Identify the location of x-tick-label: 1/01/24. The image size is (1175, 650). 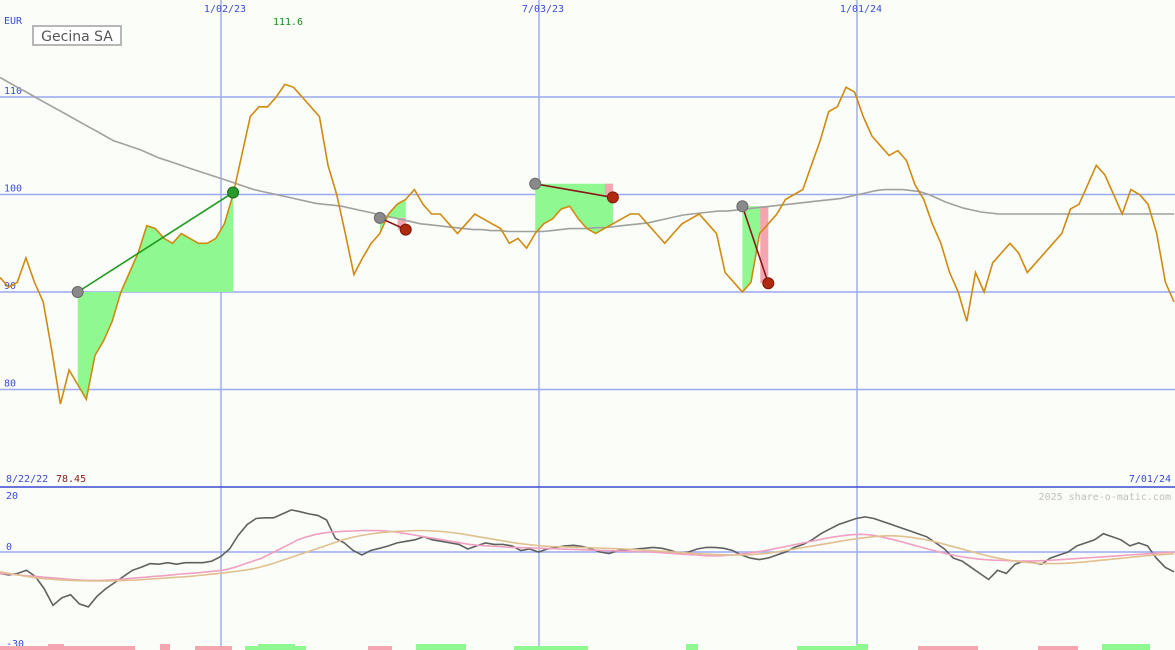
(861, 9).